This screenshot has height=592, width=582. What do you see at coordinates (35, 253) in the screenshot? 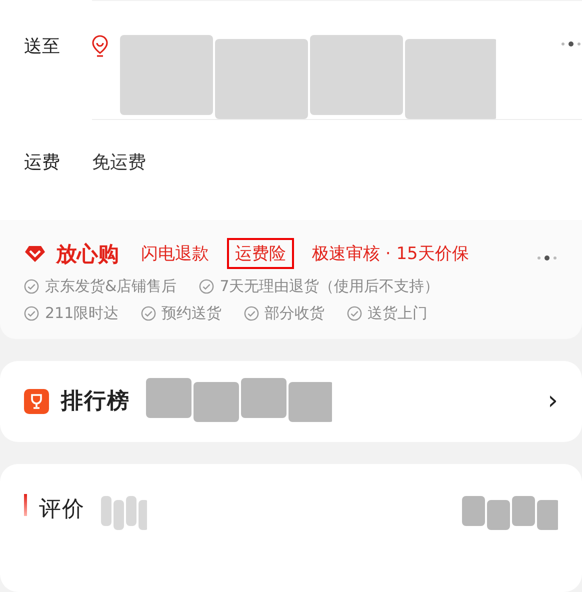
I see `heart-diamond-icon` at bounding box center [35, 253].